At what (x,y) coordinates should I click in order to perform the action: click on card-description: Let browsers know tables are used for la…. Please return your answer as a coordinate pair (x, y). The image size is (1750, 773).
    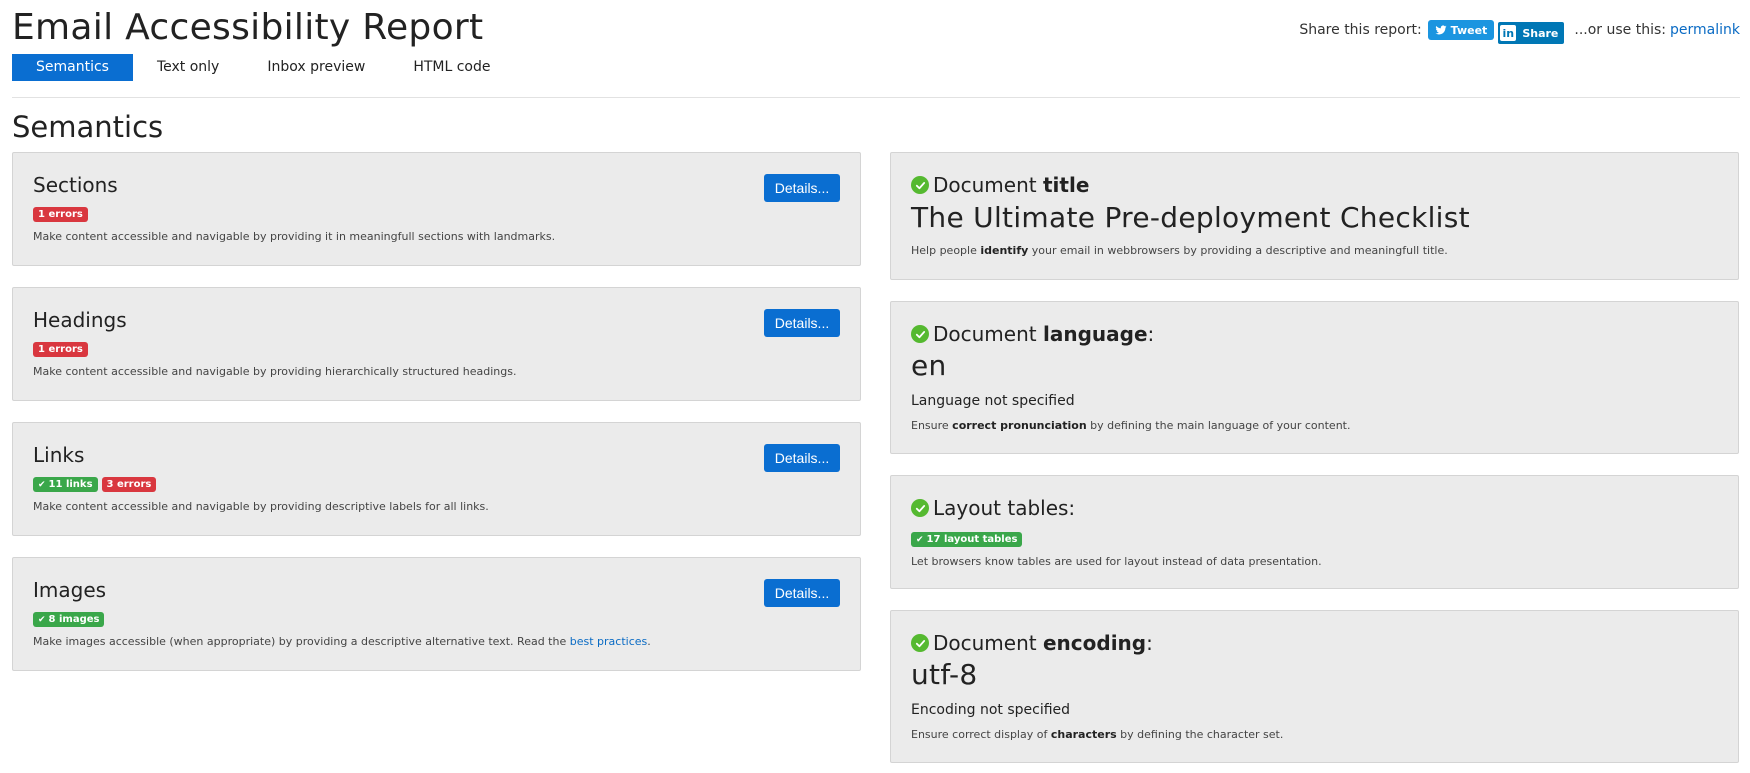
    Looking at the image, I should click on (1116, 561).